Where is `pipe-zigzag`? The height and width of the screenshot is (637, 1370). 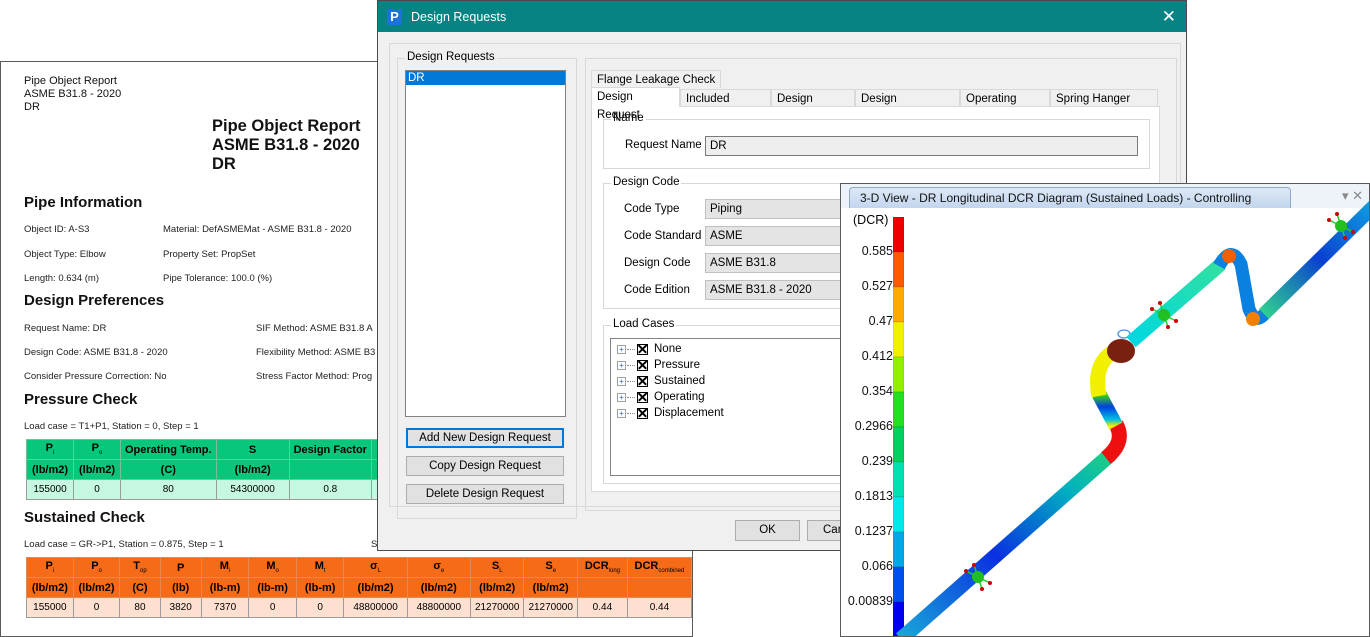
pipe-zigzag is located at coordinates (1242, 286).